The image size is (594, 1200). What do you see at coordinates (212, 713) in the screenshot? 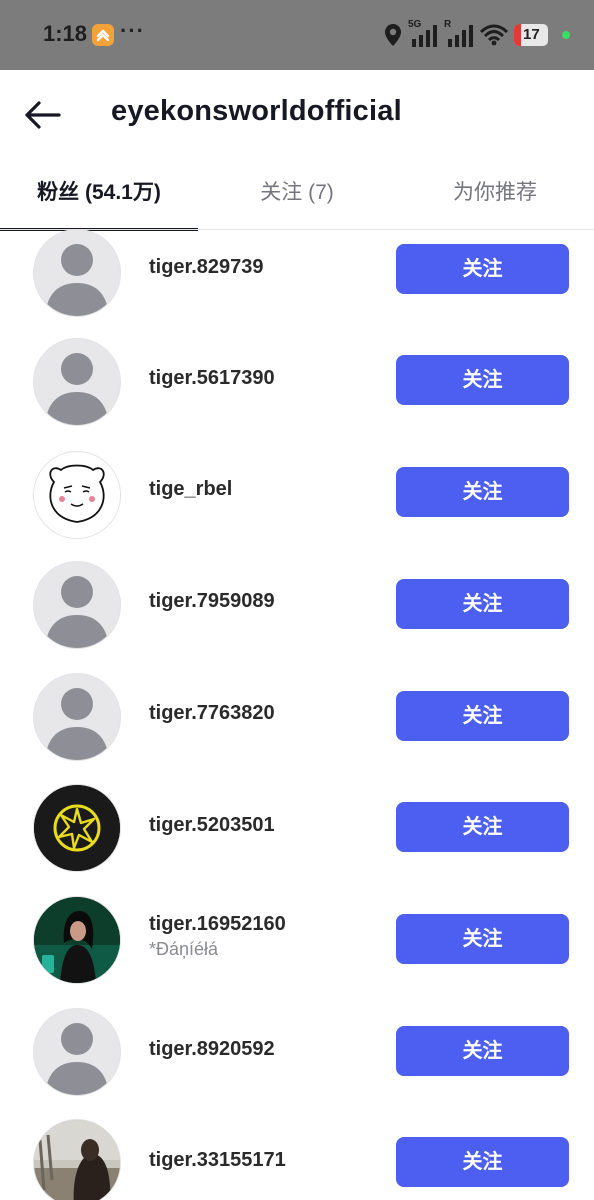
I see `username: tiger.7763820` at bounding box center [212, 713].